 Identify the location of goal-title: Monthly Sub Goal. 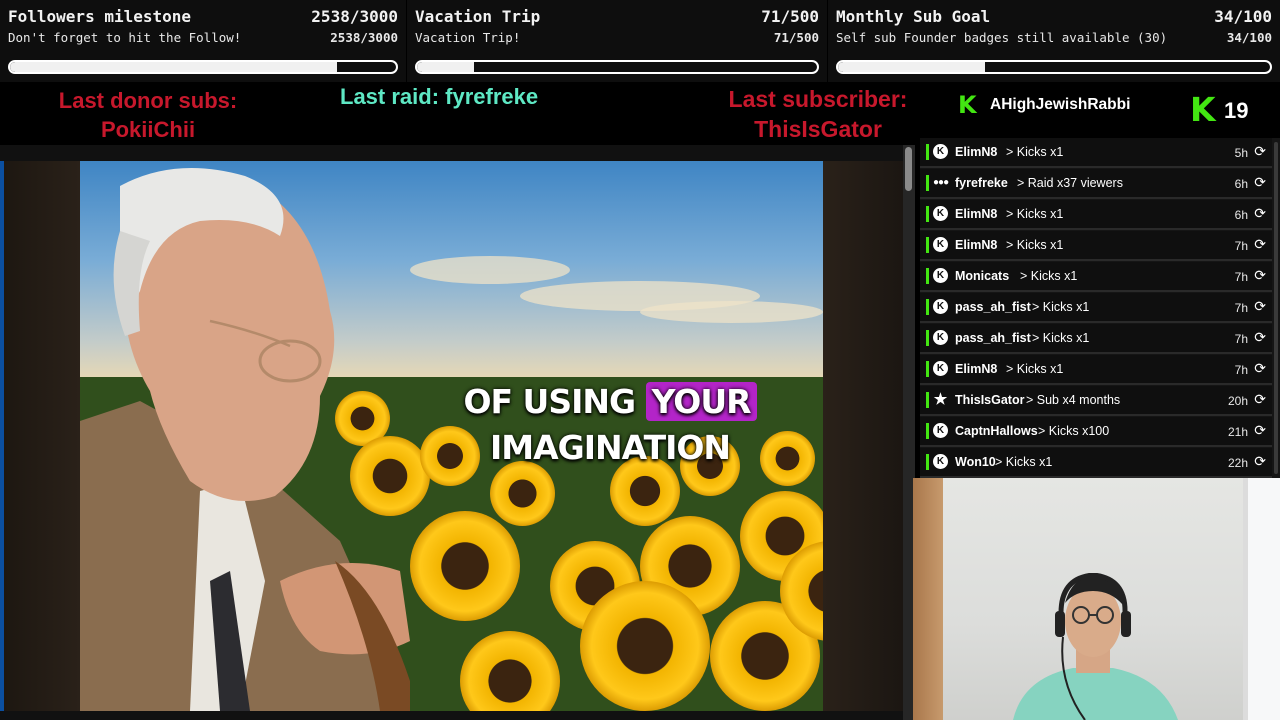
(913, 16).